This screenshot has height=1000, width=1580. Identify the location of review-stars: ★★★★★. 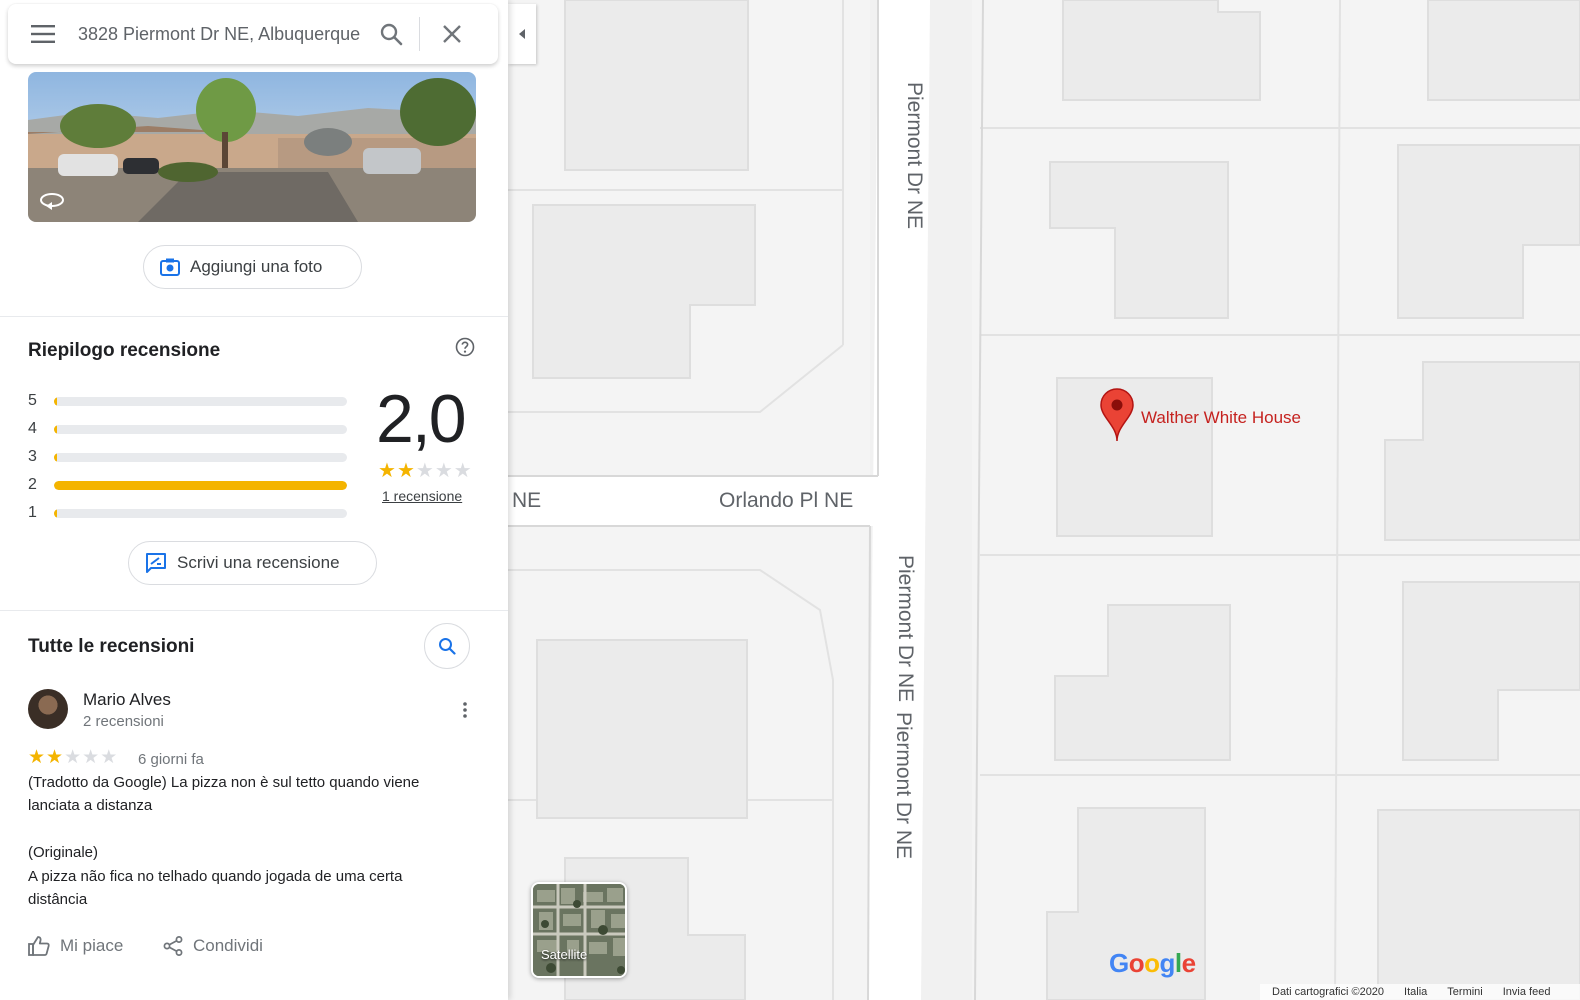
(73, 757).